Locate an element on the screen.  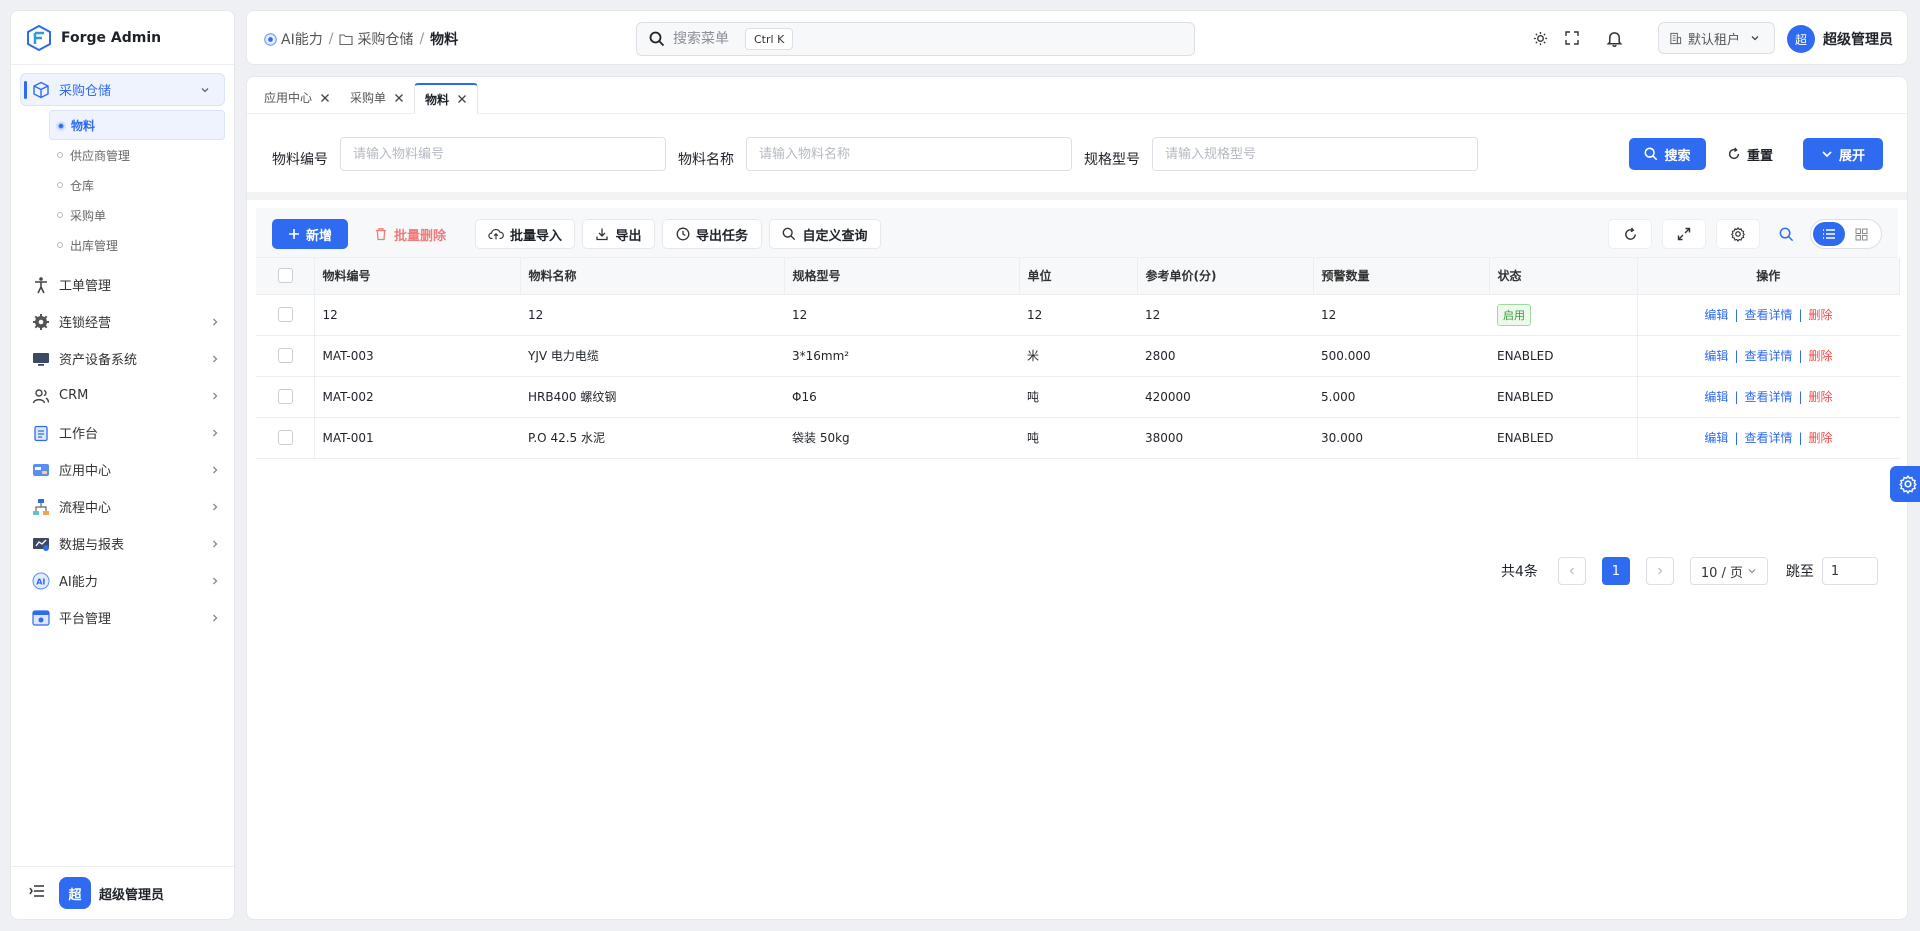
fullscreen-button is located at coordinates (1684, 234).